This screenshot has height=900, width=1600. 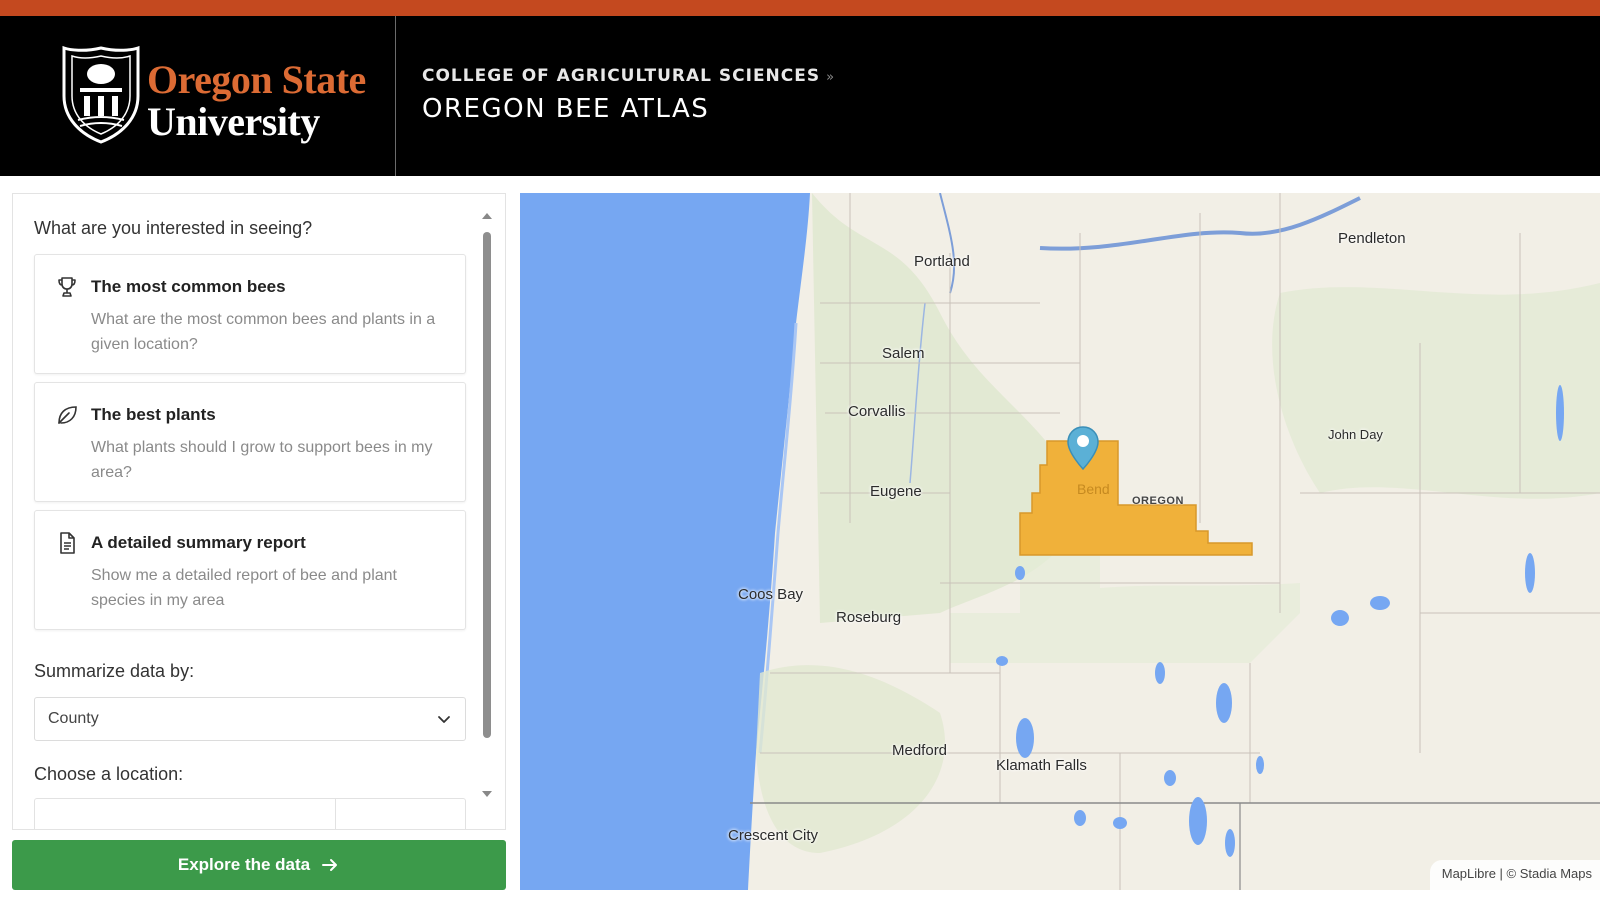 I want to click on map-label-crescent-city: Crescent City, so click(x=773, y=835).